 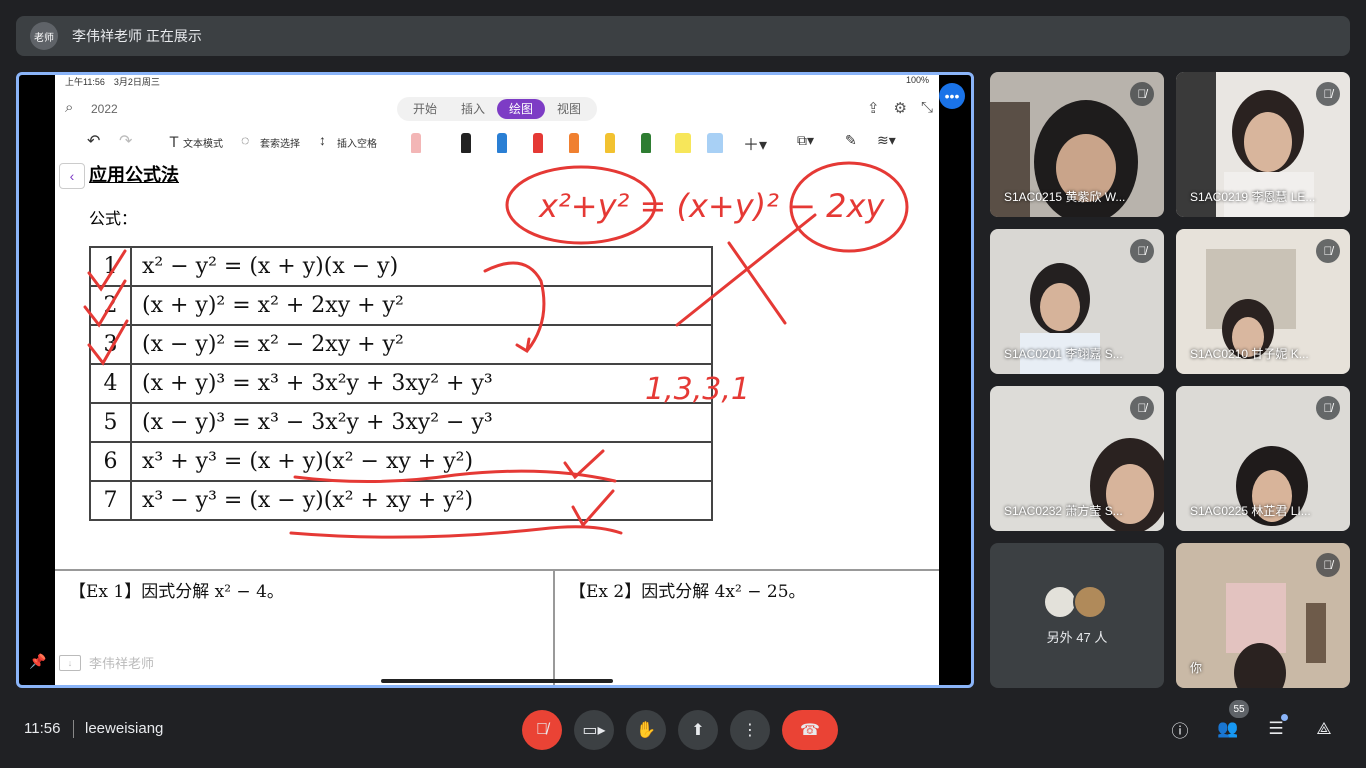 What do you see at coordinates (1263, 615) in the screenshot?
I see `self-view-tile: 🎙̸ 你` at bounding box center [1263, 615].